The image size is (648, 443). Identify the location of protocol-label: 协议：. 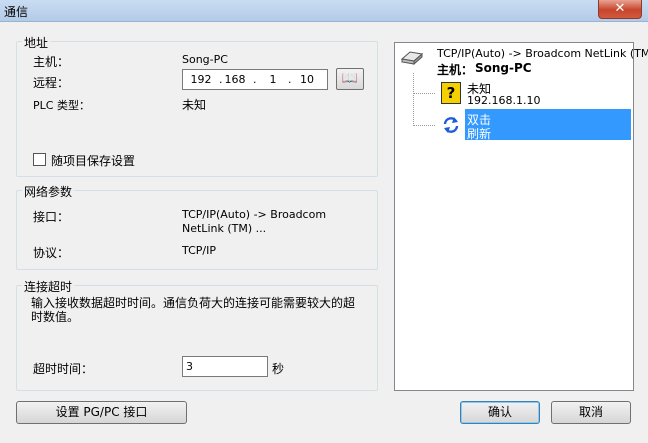
(51, 253).